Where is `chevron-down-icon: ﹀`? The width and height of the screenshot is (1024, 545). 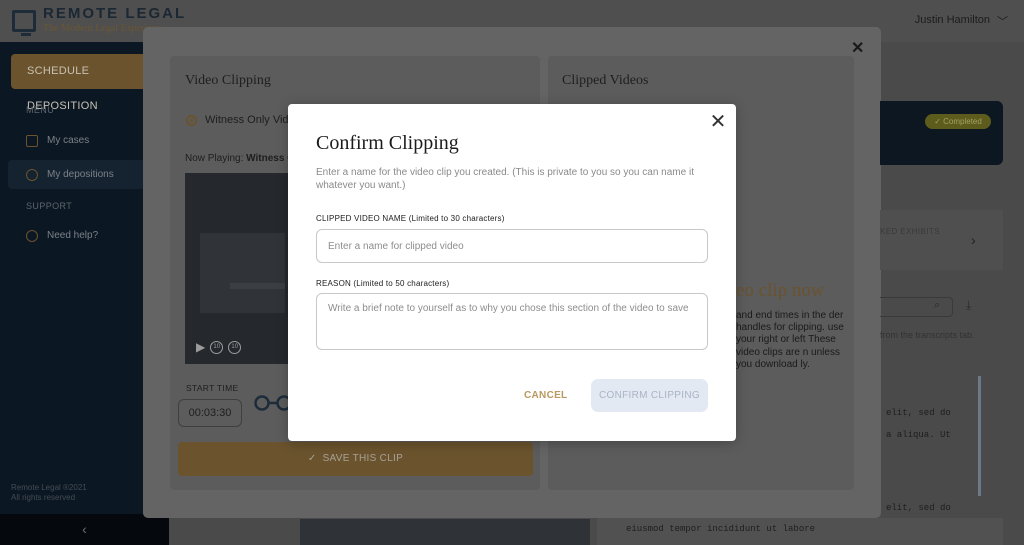
chevron-down-icon: ﹀ is located at coordinates (1002, 21).